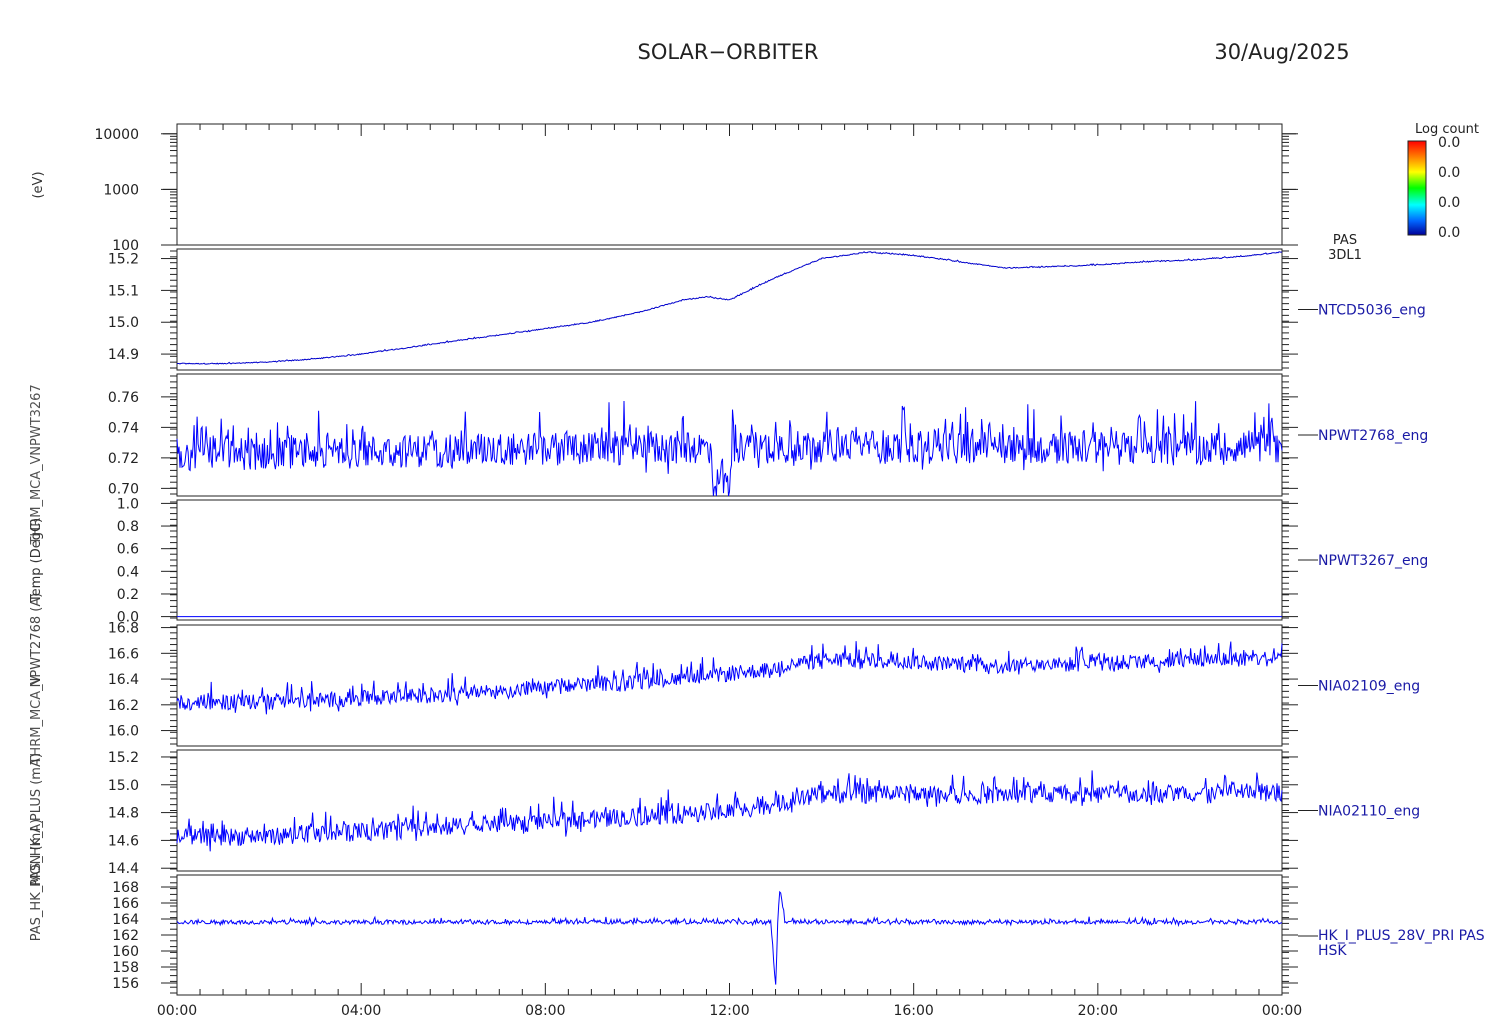  What do you see at coordinates (1417, 188) in the screenshot?
I see `colorbar-gradient` at bounding box center [1417, 188].